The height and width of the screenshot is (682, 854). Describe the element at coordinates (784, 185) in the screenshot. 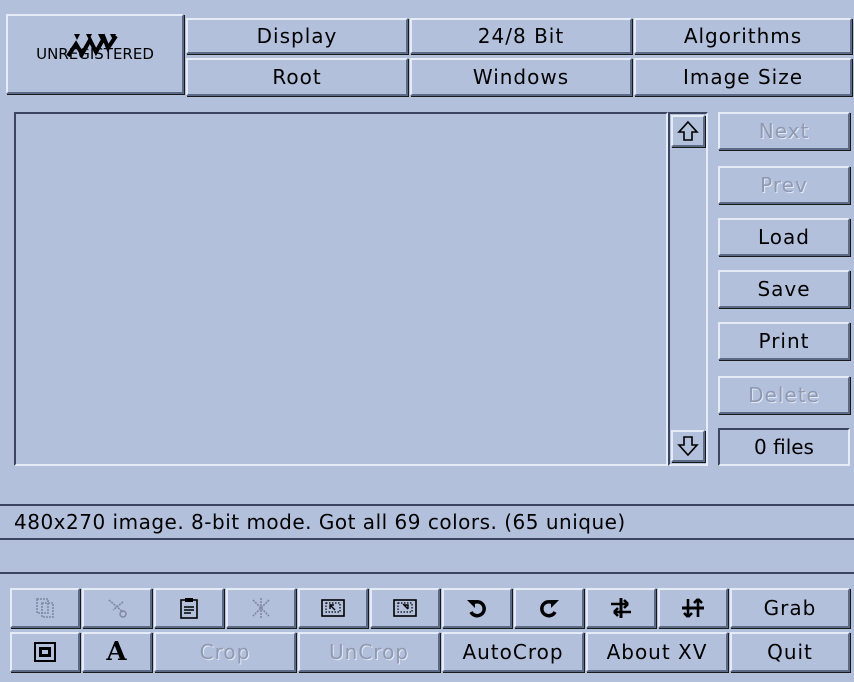

I see `prev-button: Prev` at that location.